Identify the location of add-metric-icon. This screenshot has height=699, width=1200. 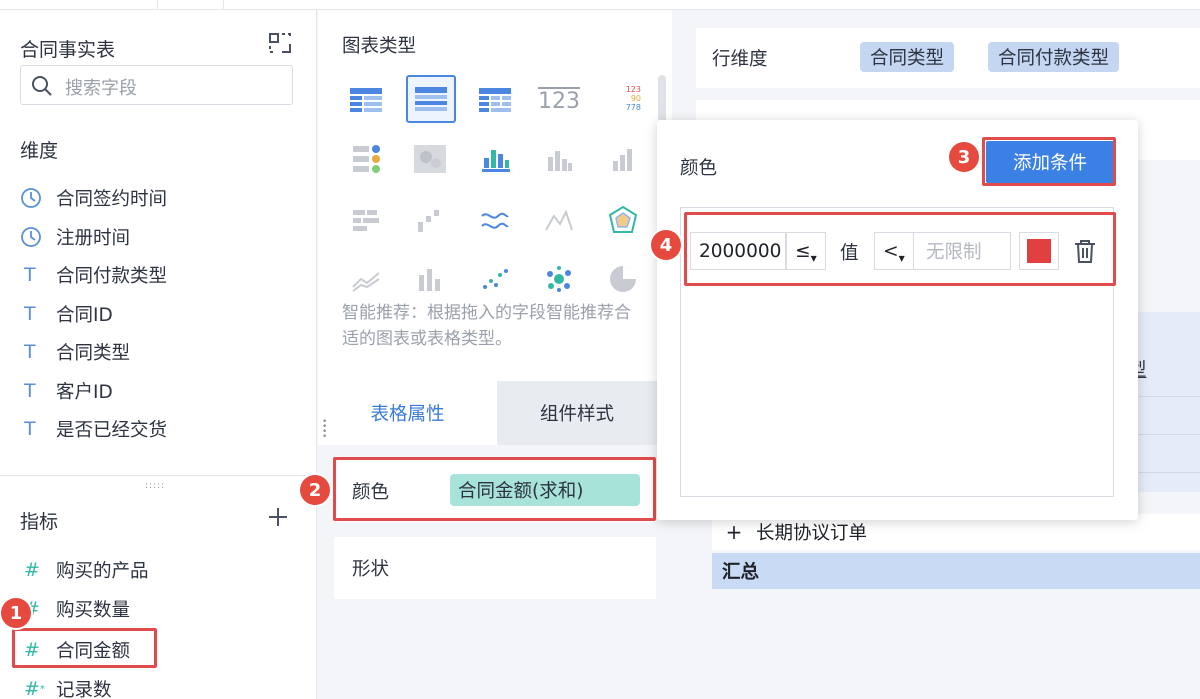
(278, 517).